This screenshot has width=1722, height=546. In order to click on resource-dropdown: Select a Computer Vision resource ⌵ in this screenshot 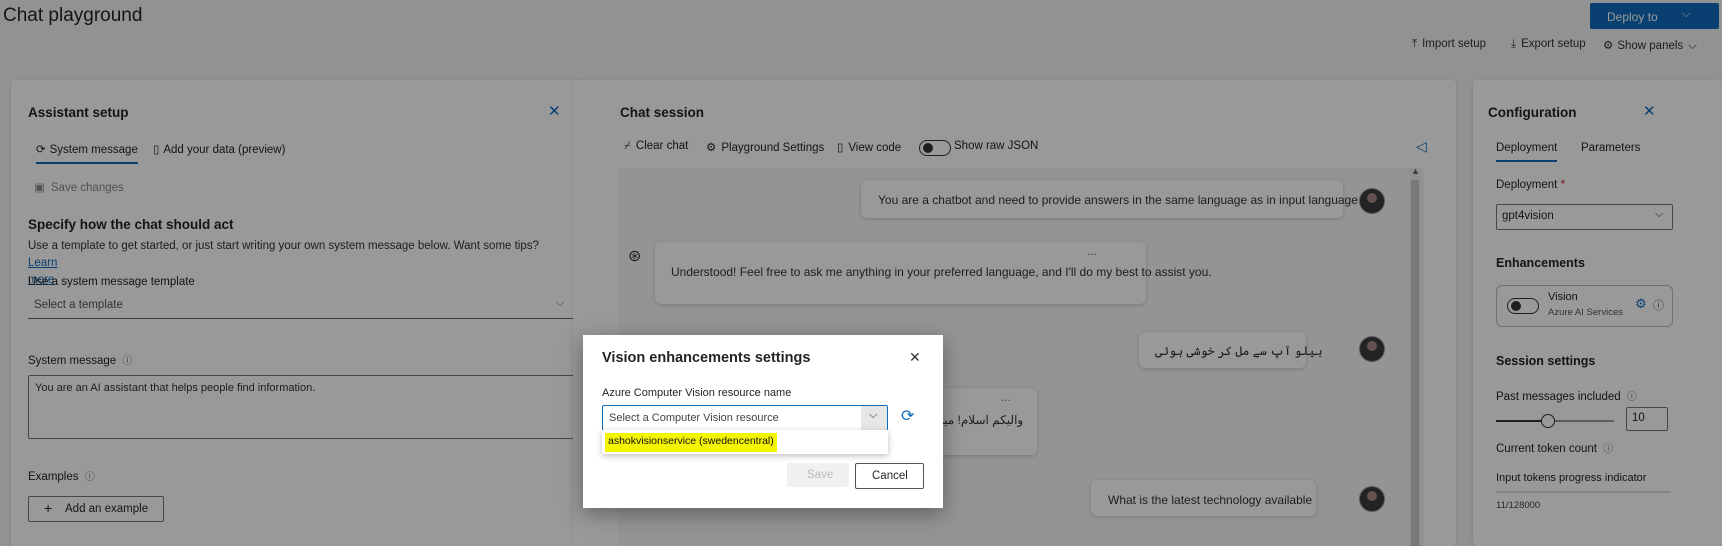, I will do `click(745, 418)`.